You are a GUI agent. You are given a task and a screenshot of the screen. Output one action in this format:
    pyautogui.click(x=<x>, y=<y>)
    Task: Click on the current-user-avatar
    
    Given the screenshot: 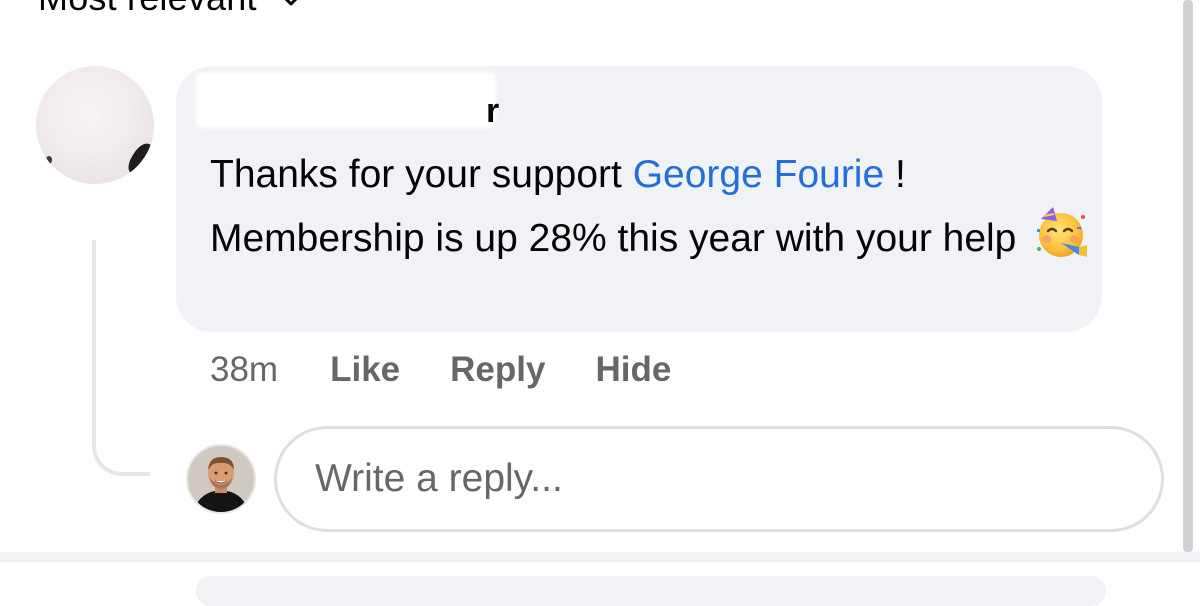 What is the action you would take?
    pyautogui.click(x=221, y=479)
    